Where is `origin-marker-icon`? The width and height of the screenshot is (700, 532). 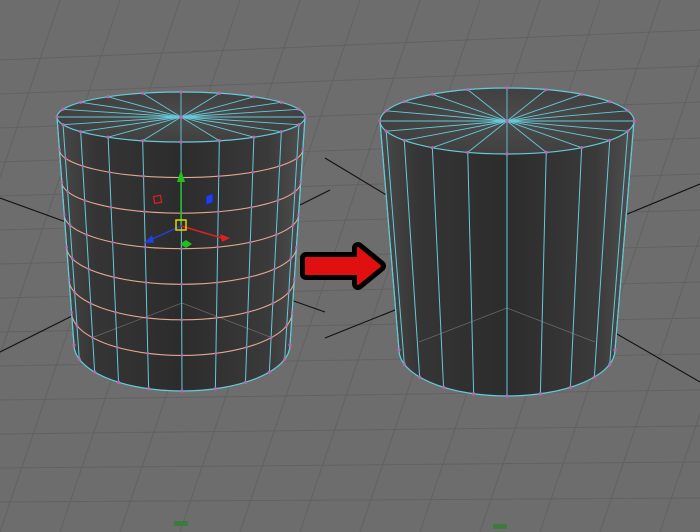 origin-marker-icon is located at coordinates (181, 523).